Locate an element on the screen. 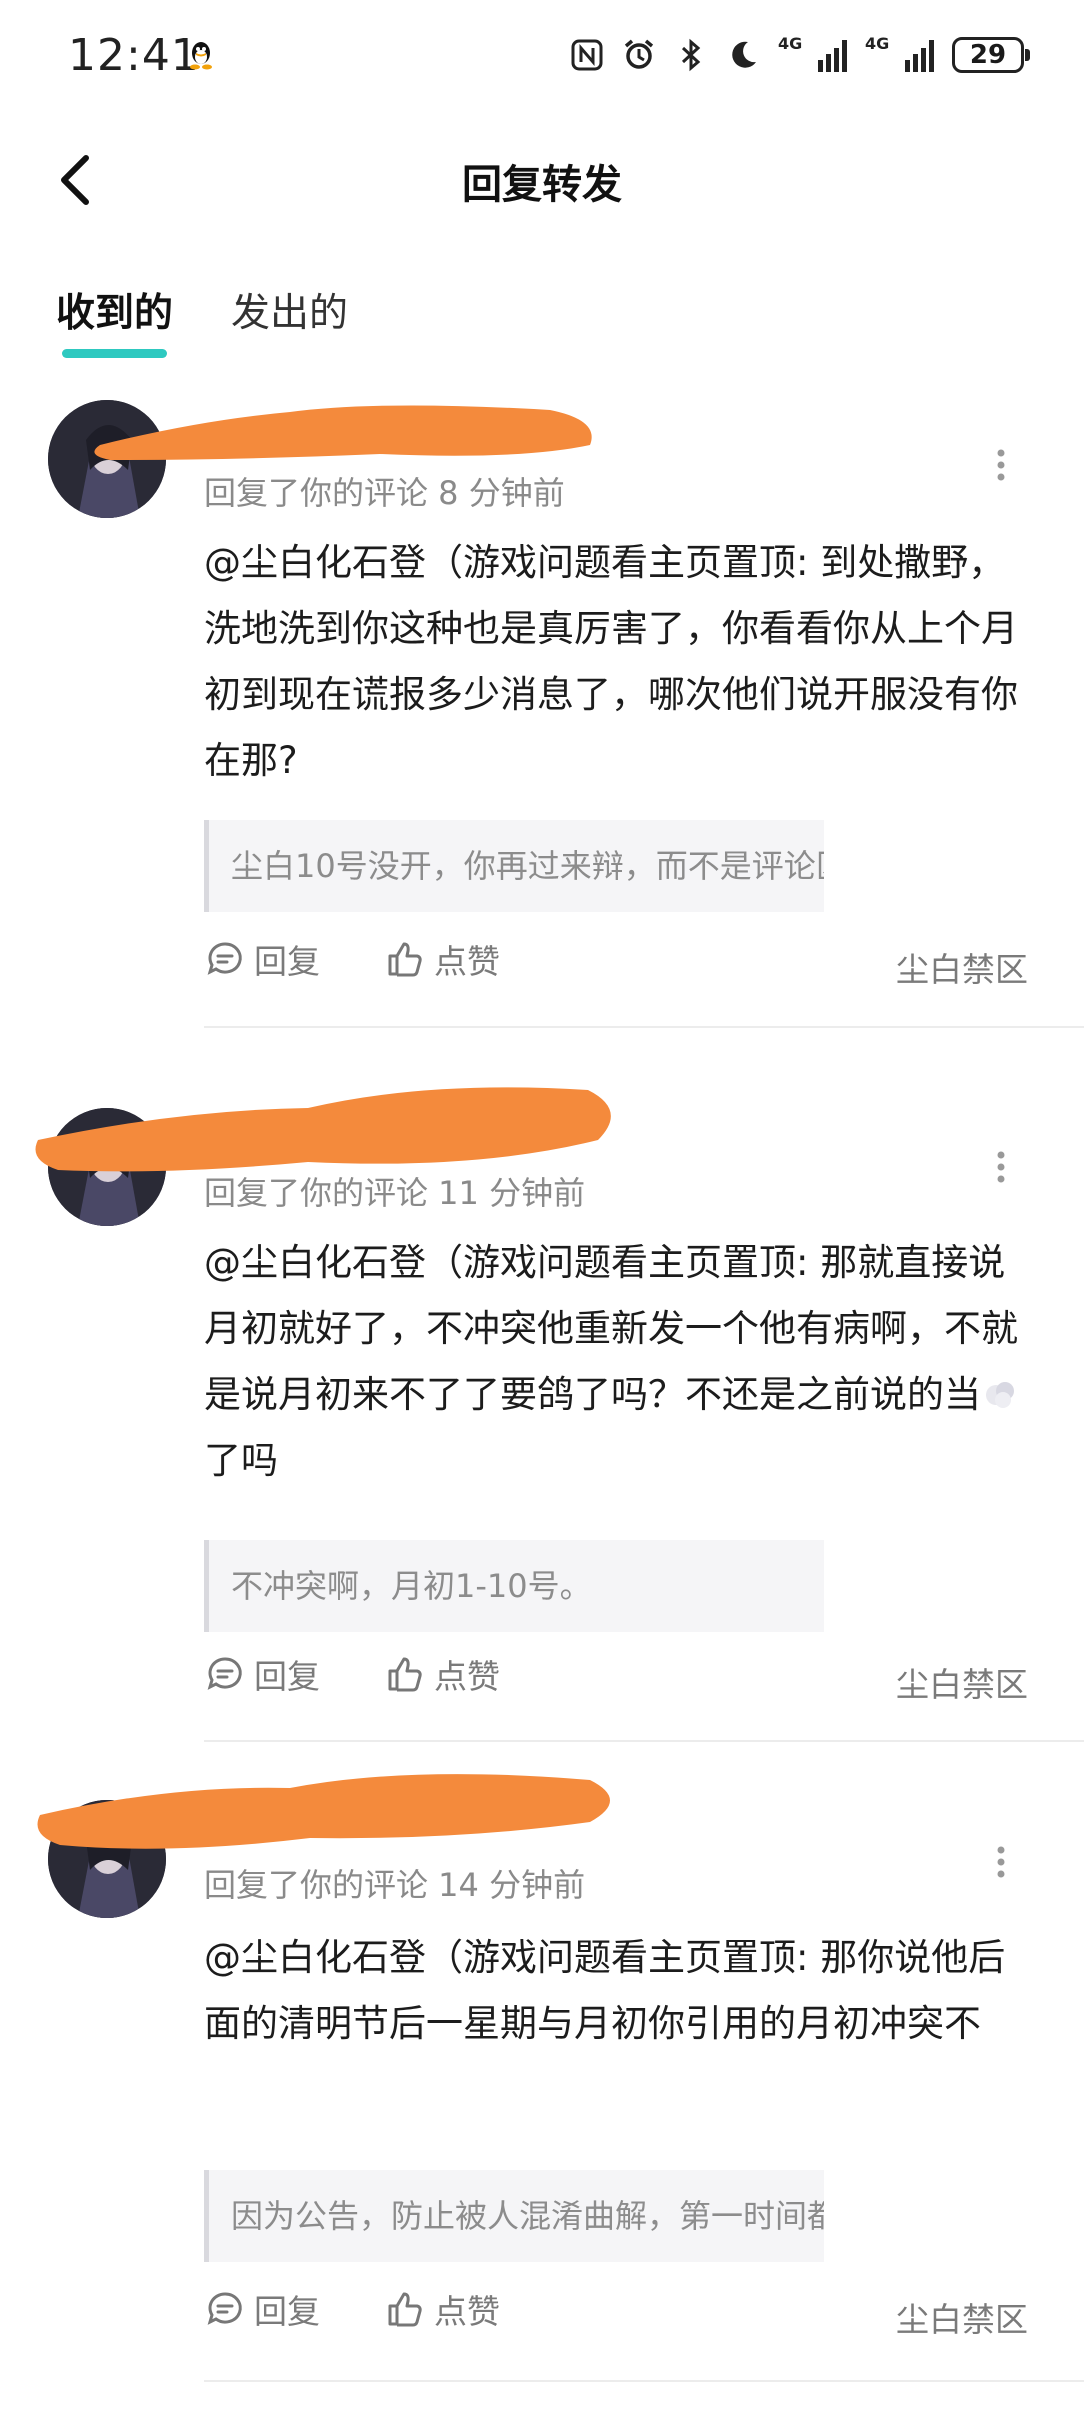  page-title: 回复转发 is located at coordinates (542, 185).